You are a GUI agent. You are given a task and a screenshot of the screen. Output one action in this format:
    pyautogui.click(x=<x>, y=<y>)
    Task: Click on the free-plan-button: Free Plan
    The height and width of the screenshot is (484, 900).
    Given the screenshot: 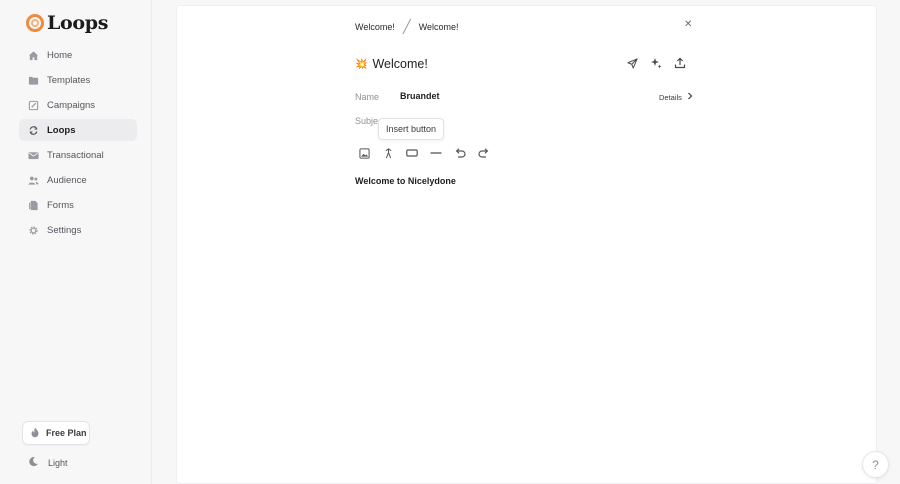 What is the action you would take?
    pyautogui.click(x=56, y=433)
    